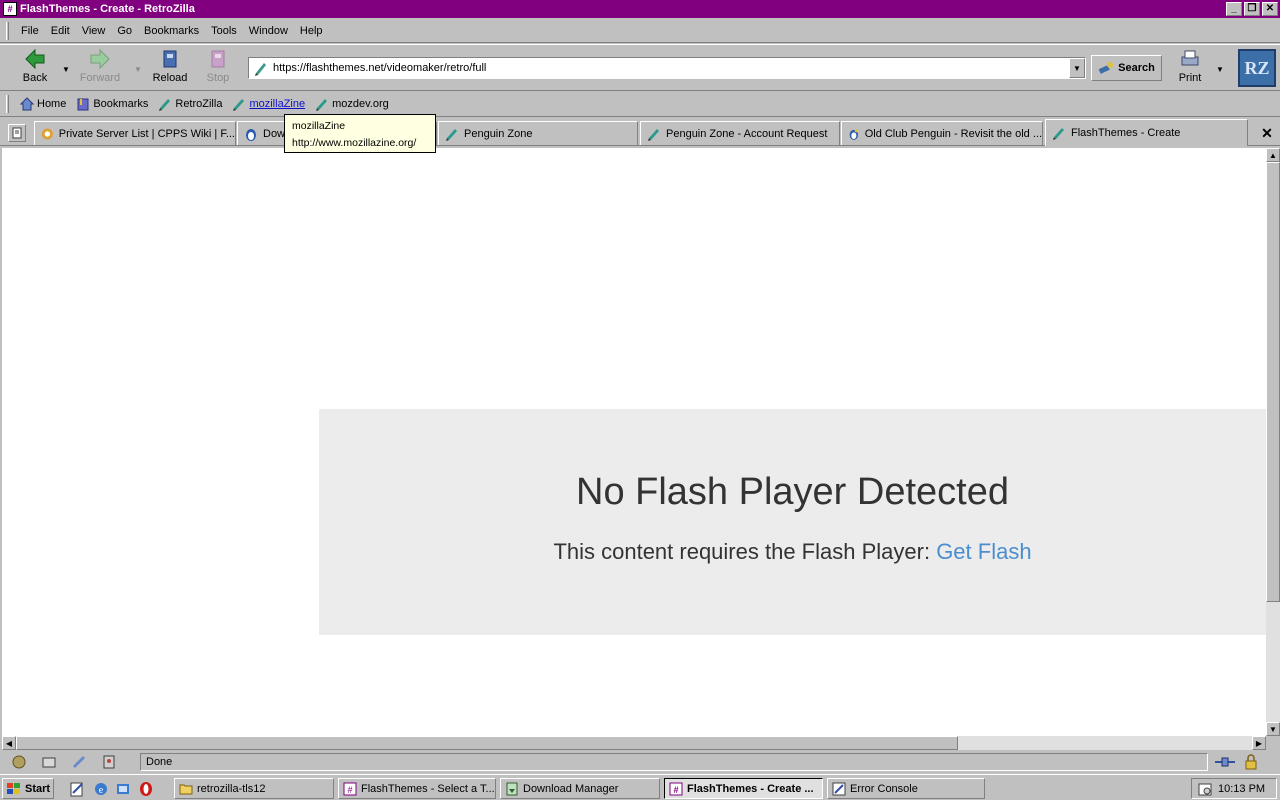 Image resolution: width=1280 pixels, height=800 pixels. Describe the element at coordinates (146, 789) in the screenshot. I see `quicklaunch-opera-icon` at that location.